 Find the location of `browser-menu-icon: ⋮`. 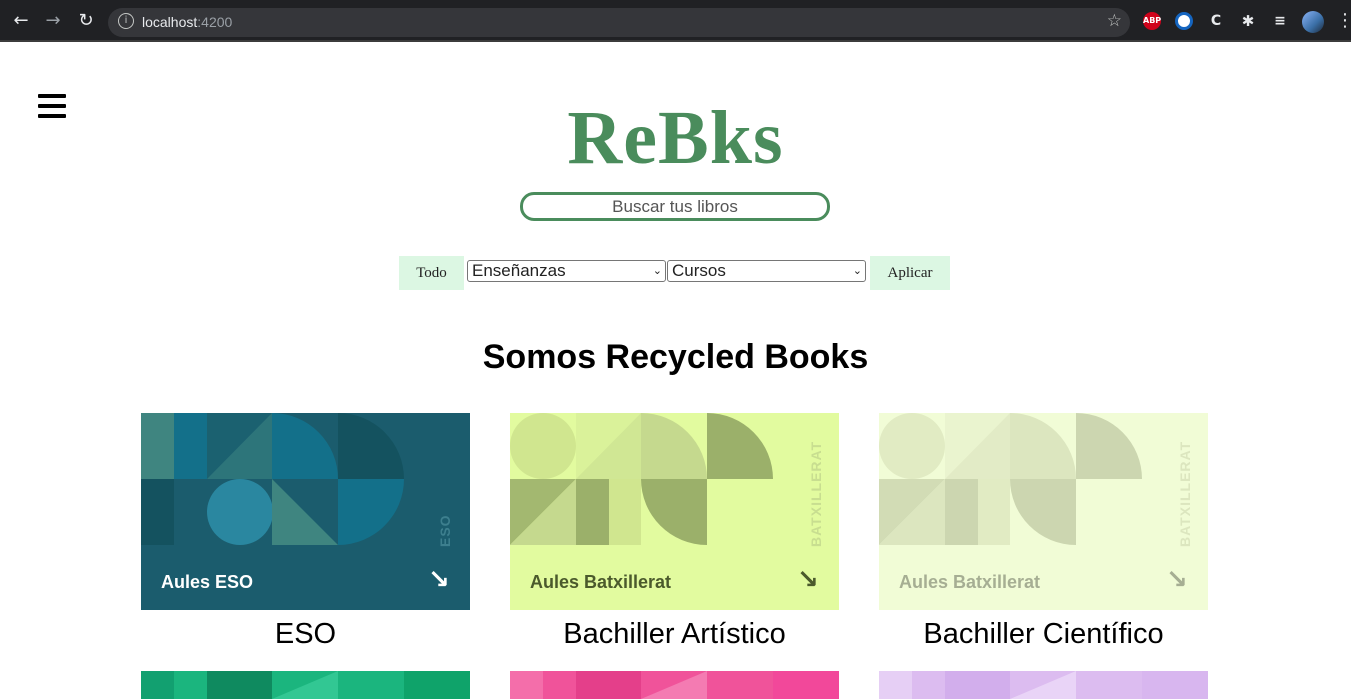

browser-menu-icon: ⋮ is located at coordinates (1343, 20).